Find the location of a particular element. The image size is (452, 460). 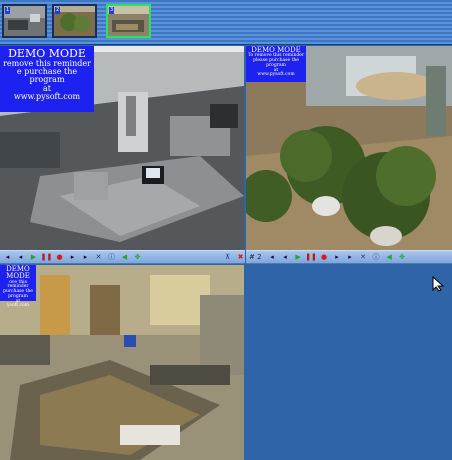

thumbnail-label: 2 is located at coordinates (58, 10).